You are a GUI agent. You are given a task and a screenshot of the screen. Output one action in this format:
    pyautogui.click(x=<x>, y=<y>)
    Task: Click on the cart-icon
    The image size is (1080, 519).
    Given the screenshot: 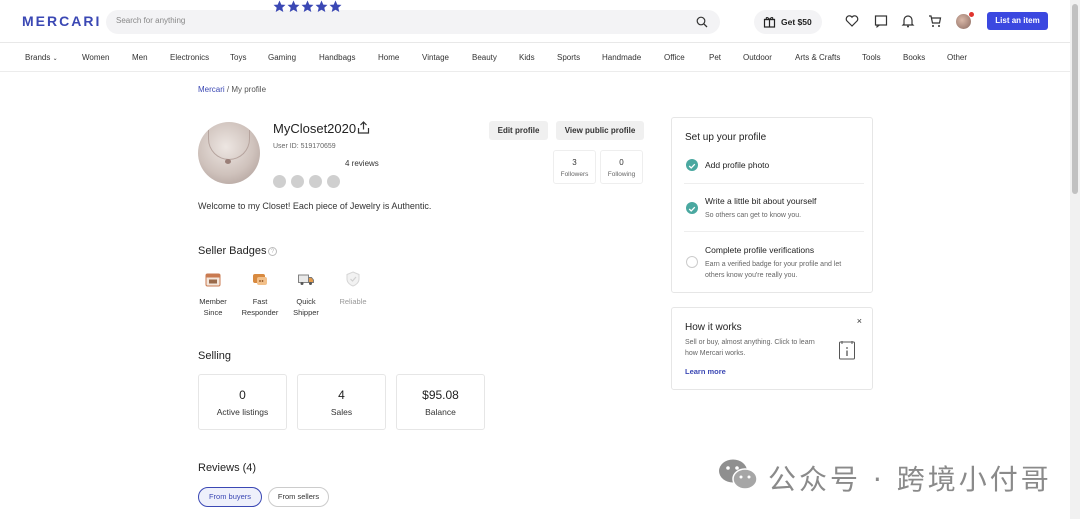 What is the action you would take?
    pyautogui.click(x=935, y=21)
    